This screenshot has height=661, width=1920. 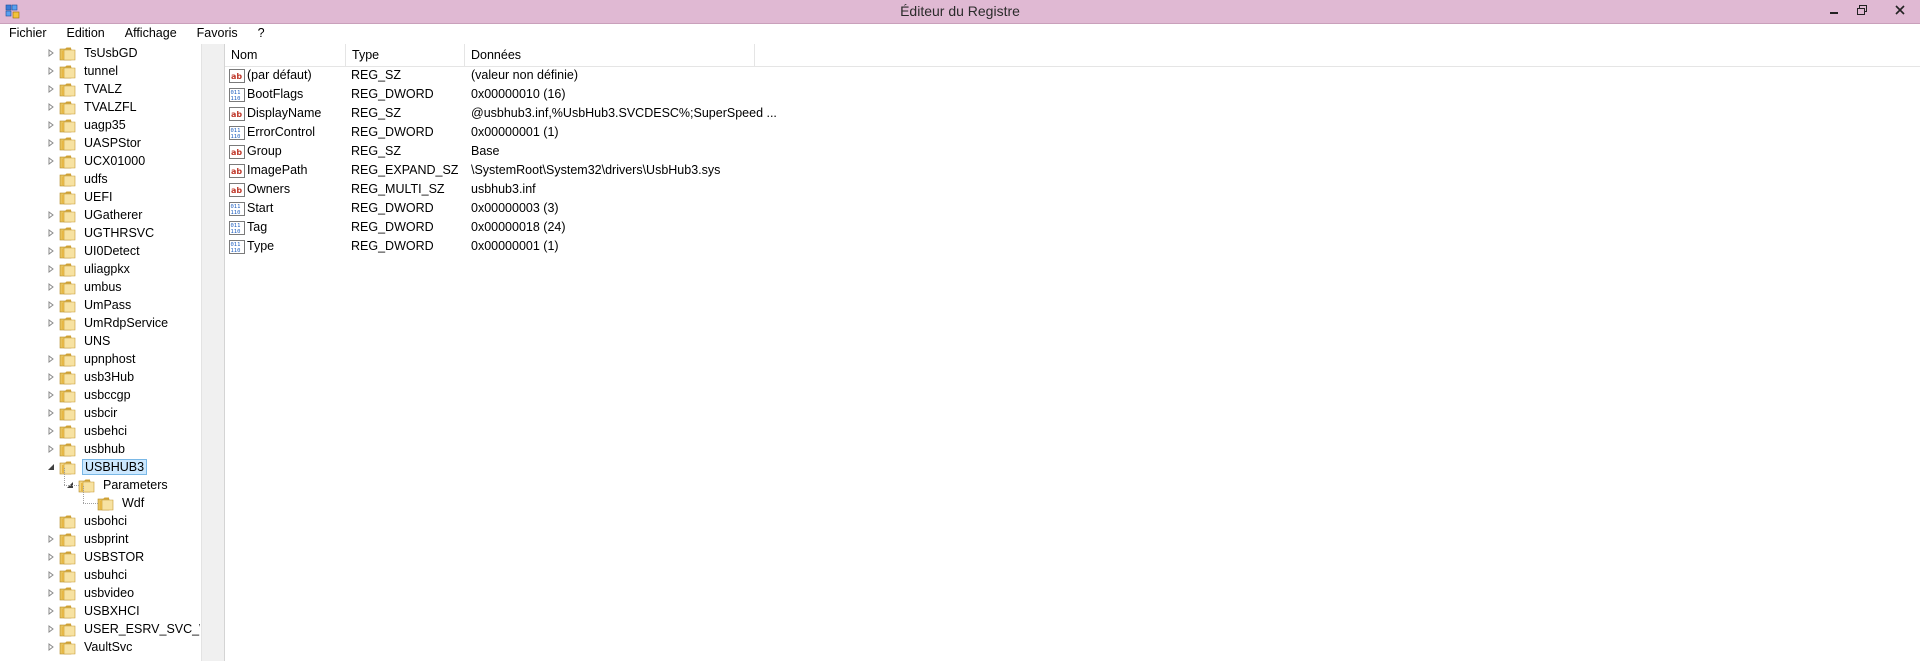 I want to click on tree-item: Parameters, so click(x=117, y=485).